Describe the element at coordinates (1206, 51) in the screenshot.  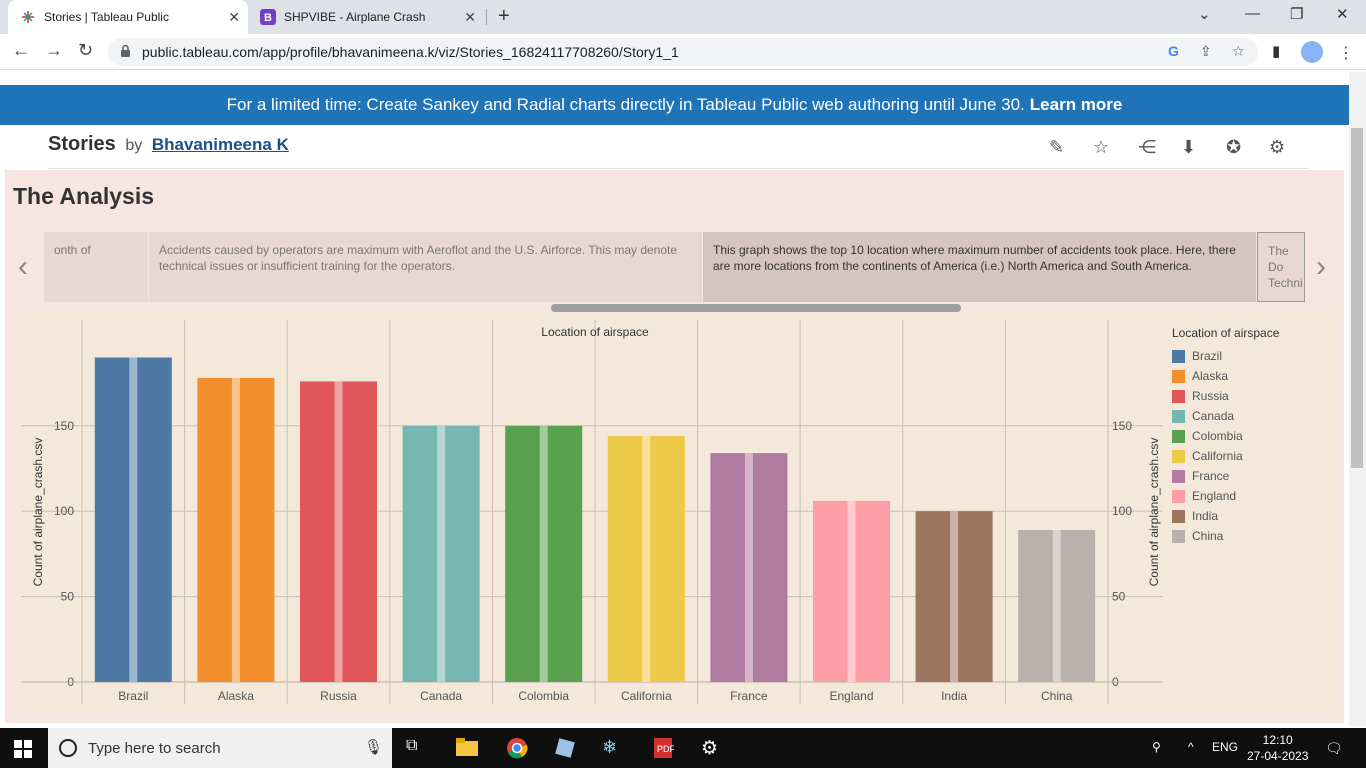
I see `share-icon: ⇪` at that location.